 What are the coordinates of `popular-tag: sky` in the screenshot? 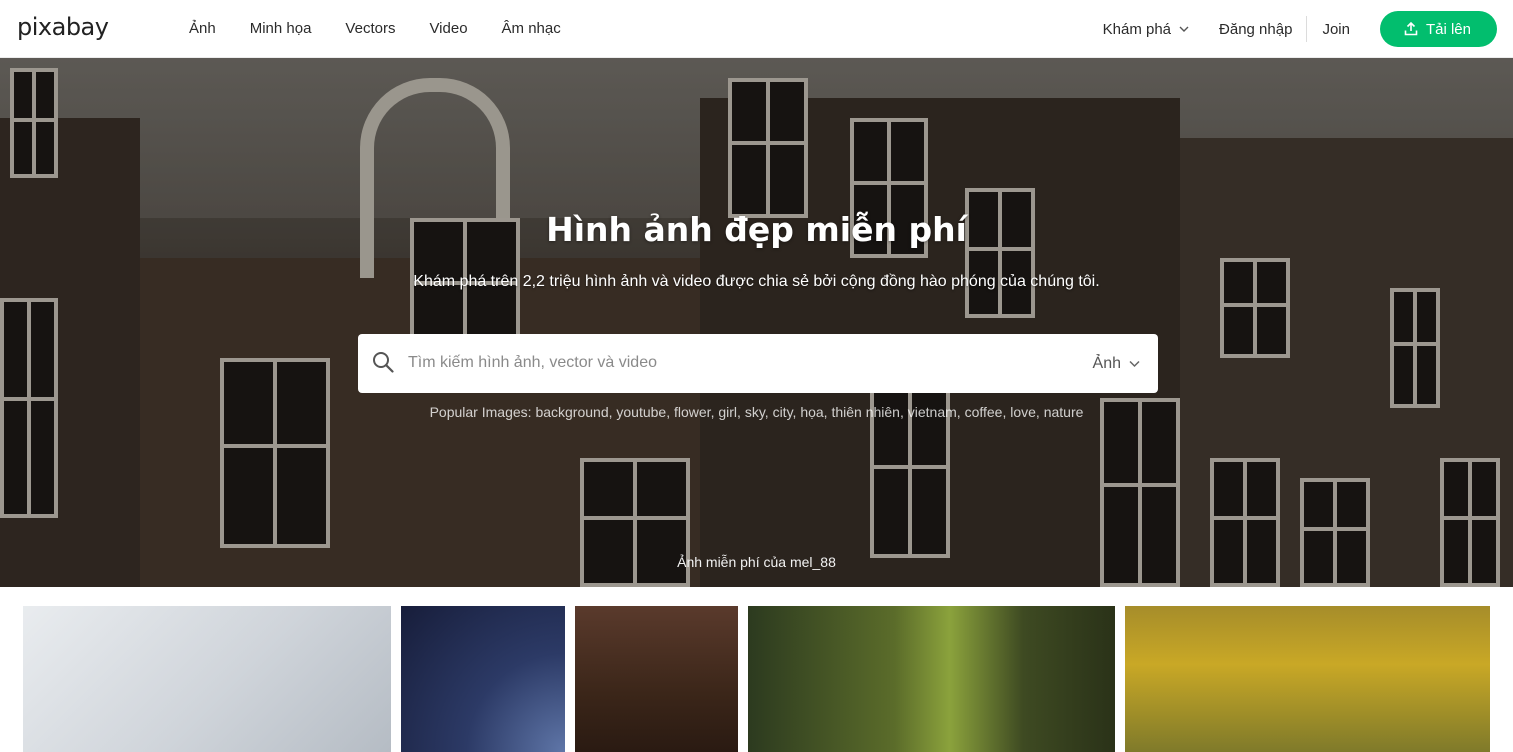 It's located at (755, 412).